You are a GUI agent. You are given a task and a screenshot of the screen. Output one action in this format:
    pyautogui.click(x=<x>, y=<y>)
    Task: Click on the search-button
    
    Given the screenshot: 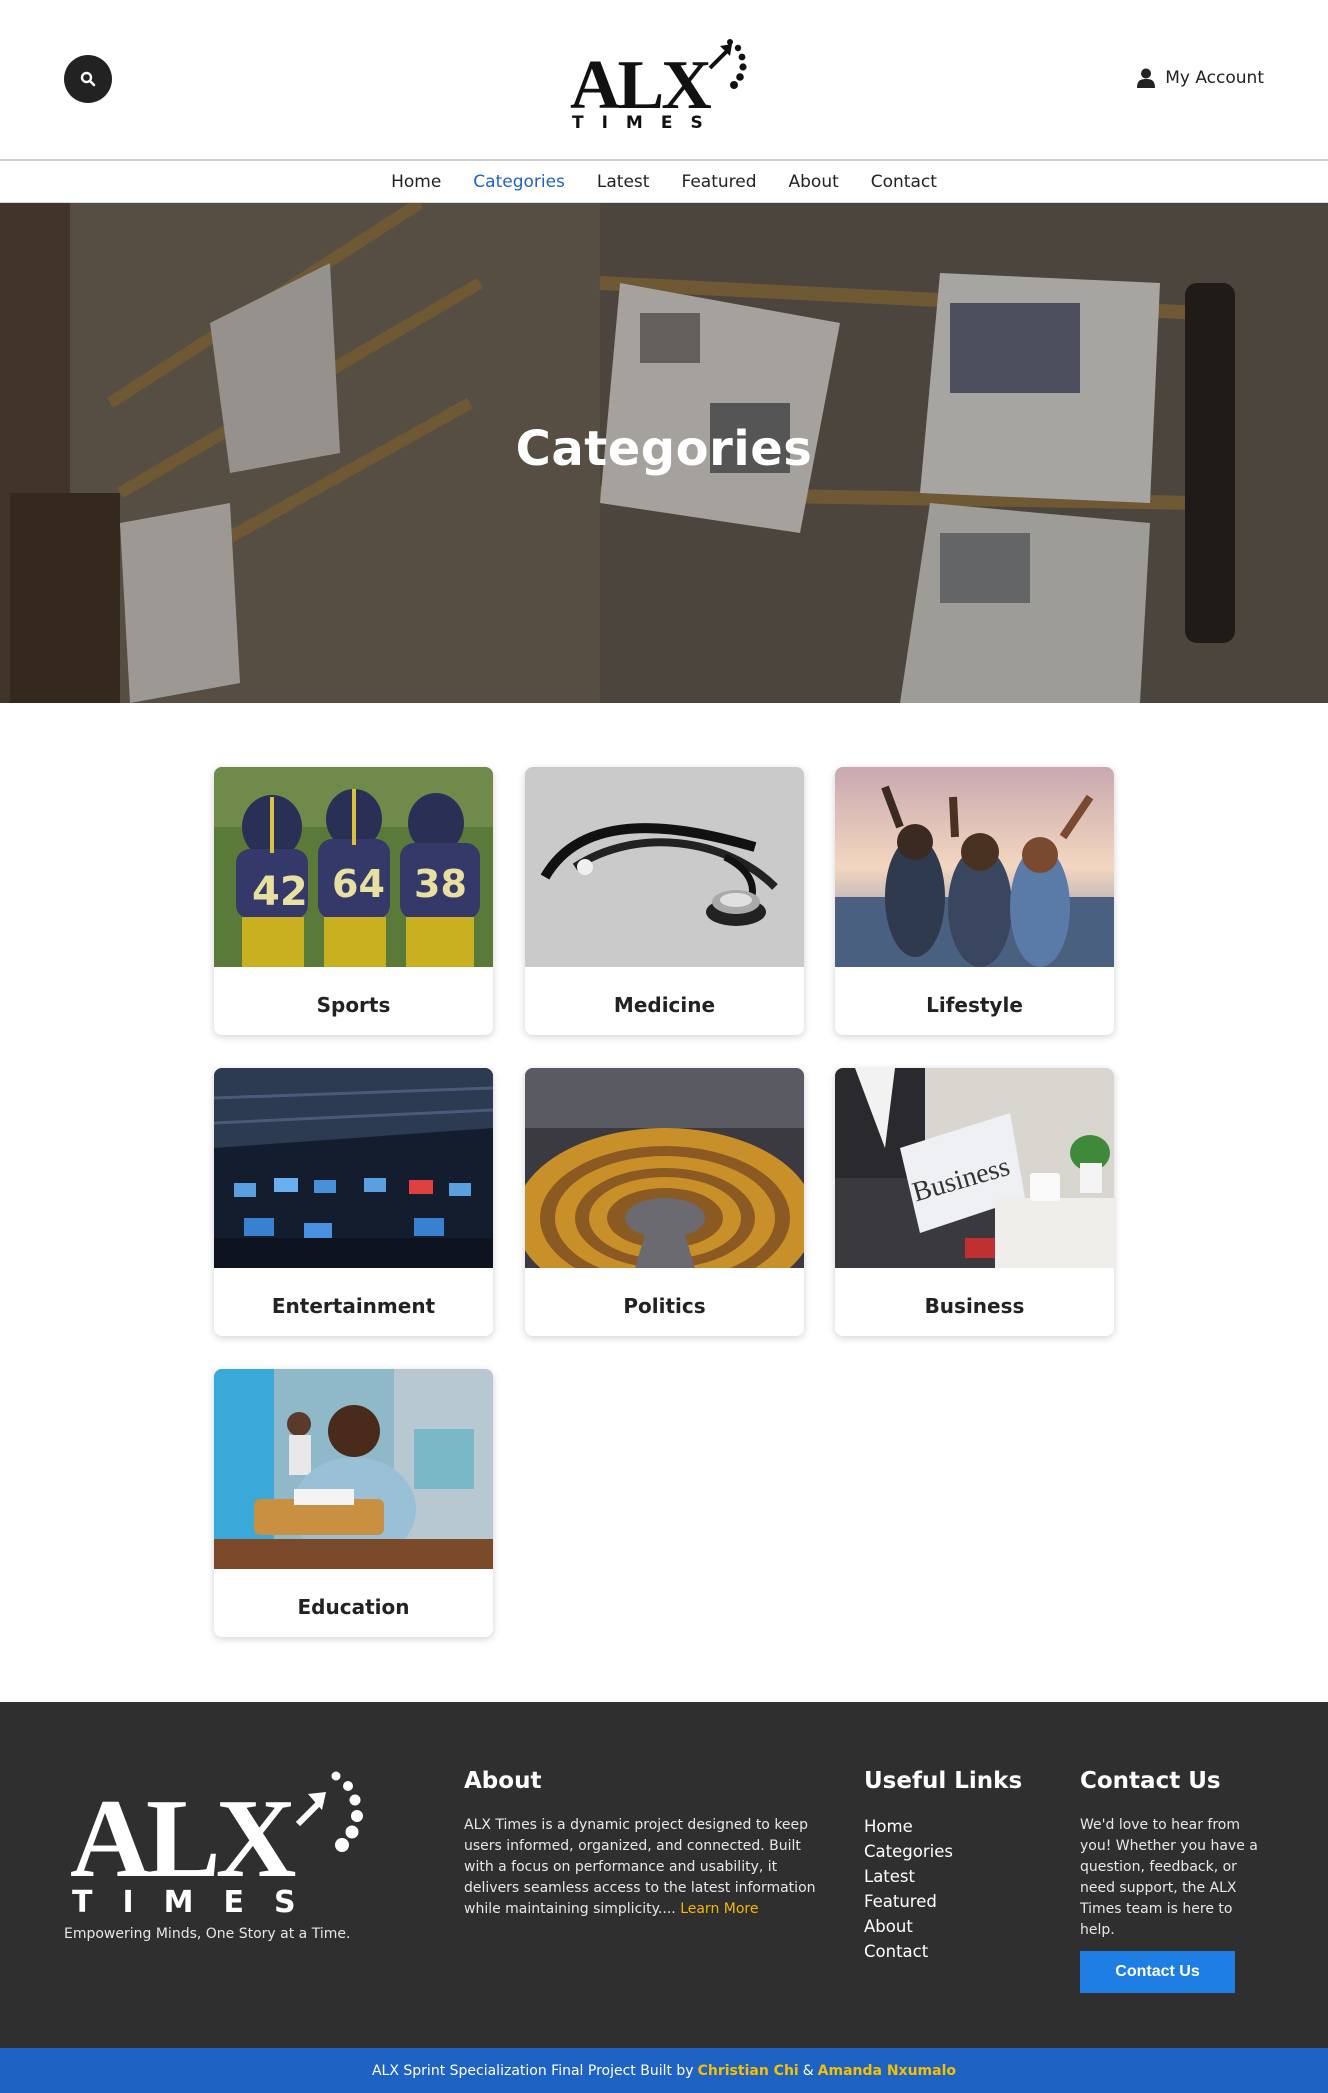 What is the action you would take?
    pyautogui.click(x=88, y=79)
    